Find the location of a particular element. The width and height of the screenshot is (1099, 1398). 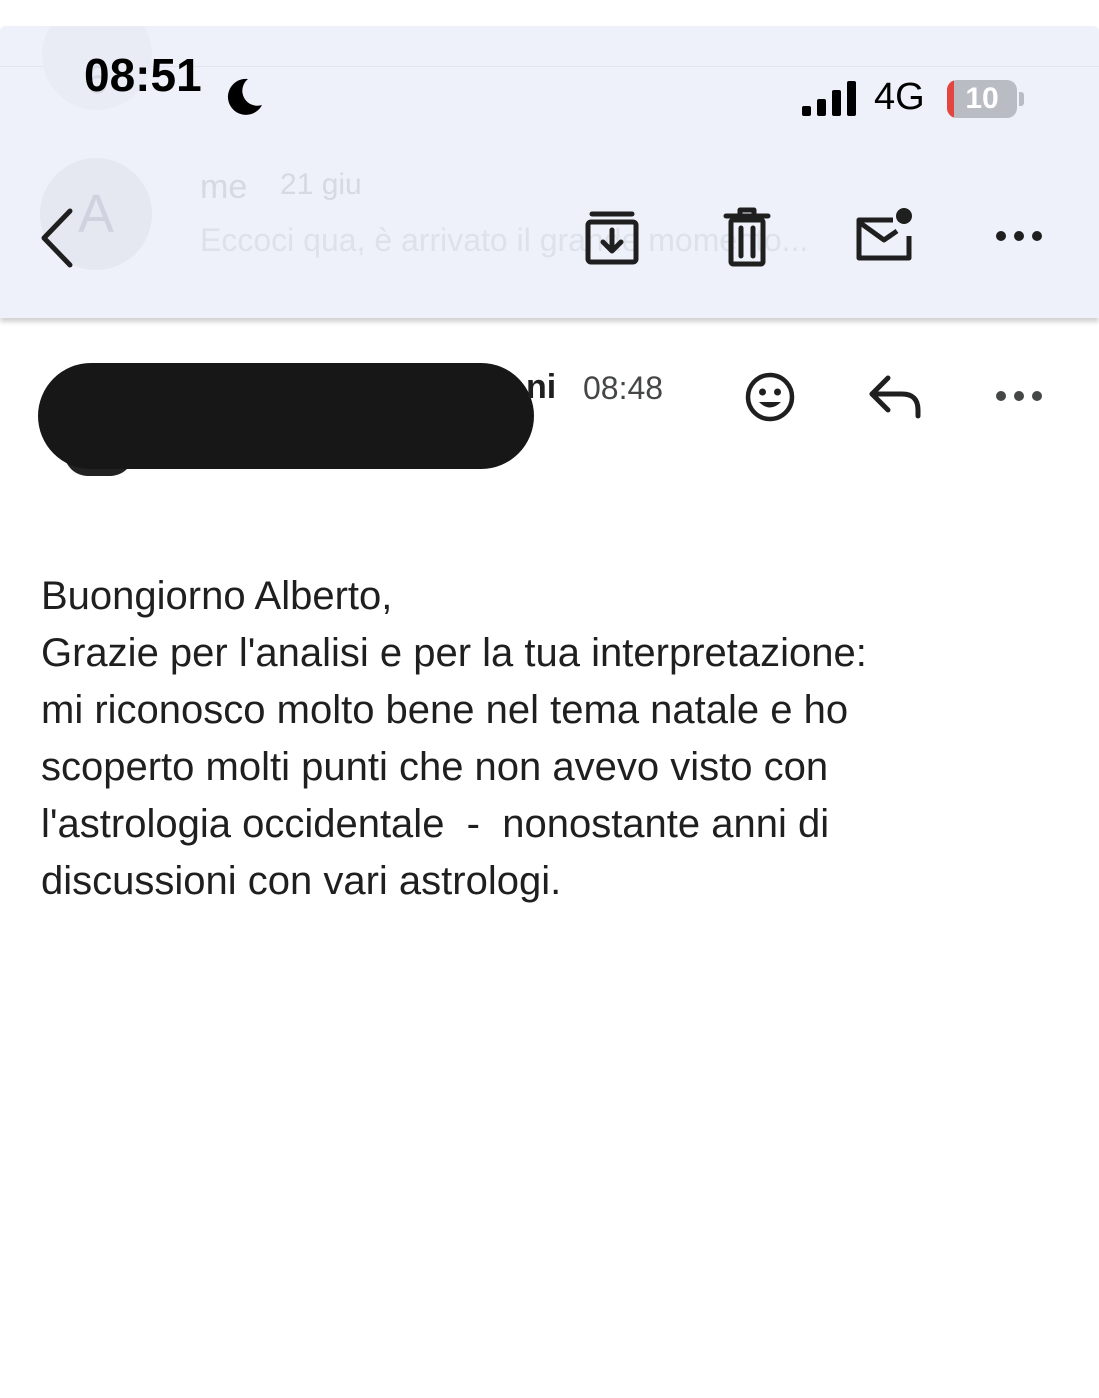

message-body-line: discussioni con vari astrologi. is located at coordinates (301, 881).